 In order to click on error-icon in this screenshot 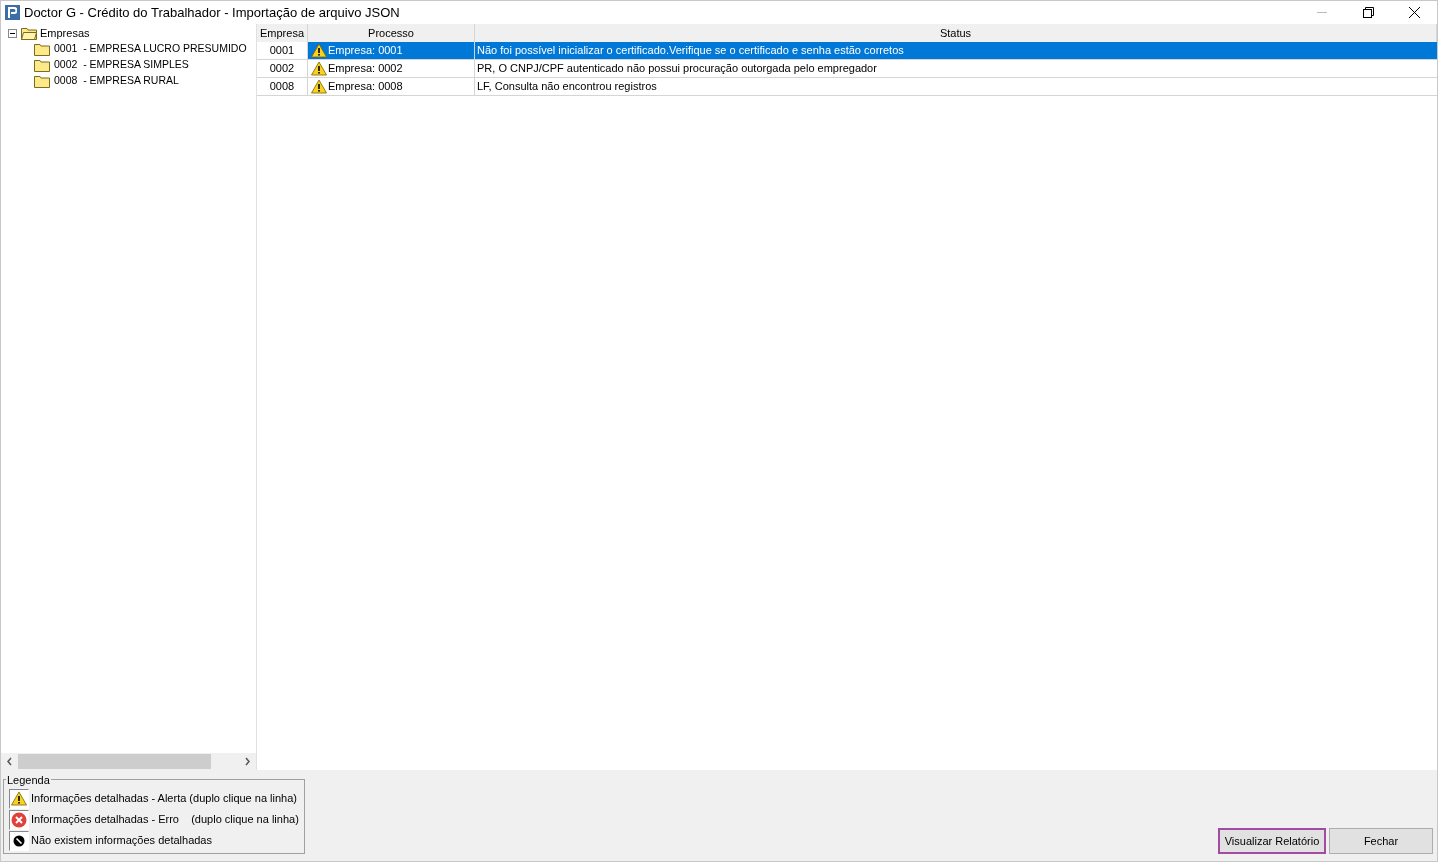, I will do `click(19, 819)`.